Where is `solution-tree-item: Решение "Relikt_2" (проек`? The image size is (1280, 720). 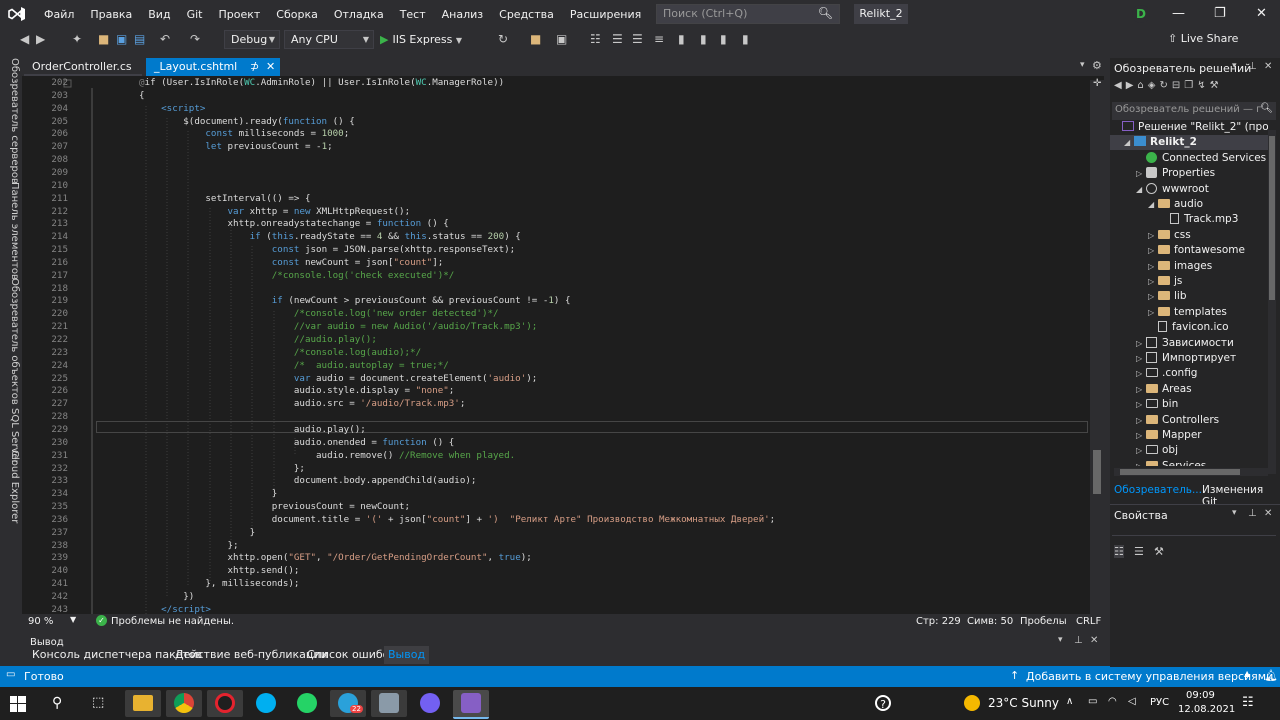
solution-tree-item: Решение "Relikt_2" (проек is located at coordinates (1190, 127).